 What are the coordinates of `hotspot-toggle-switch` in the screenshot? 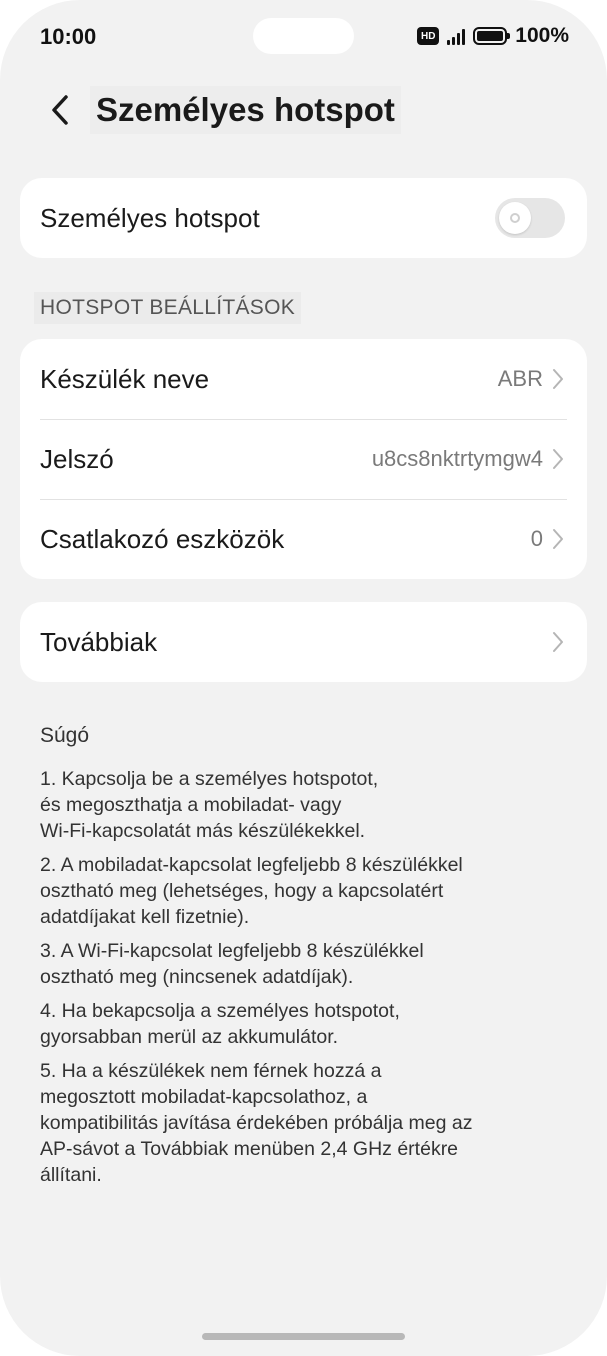 It's located at (530, 218).